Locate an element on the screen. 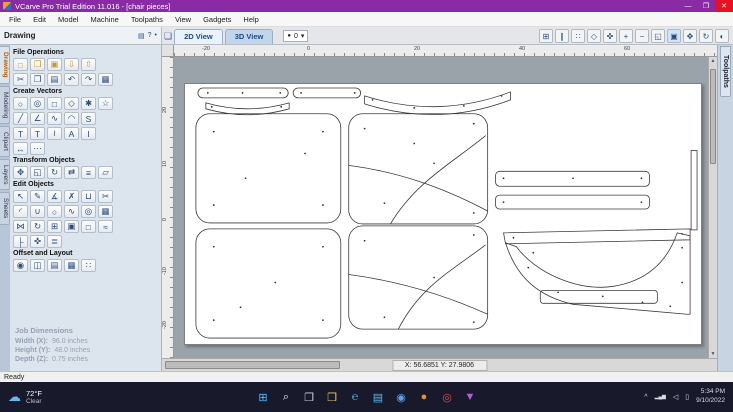 The width and height of the screenshot is (733, 412). save-file-icon: ▣ is located at coordinates (54, 64).